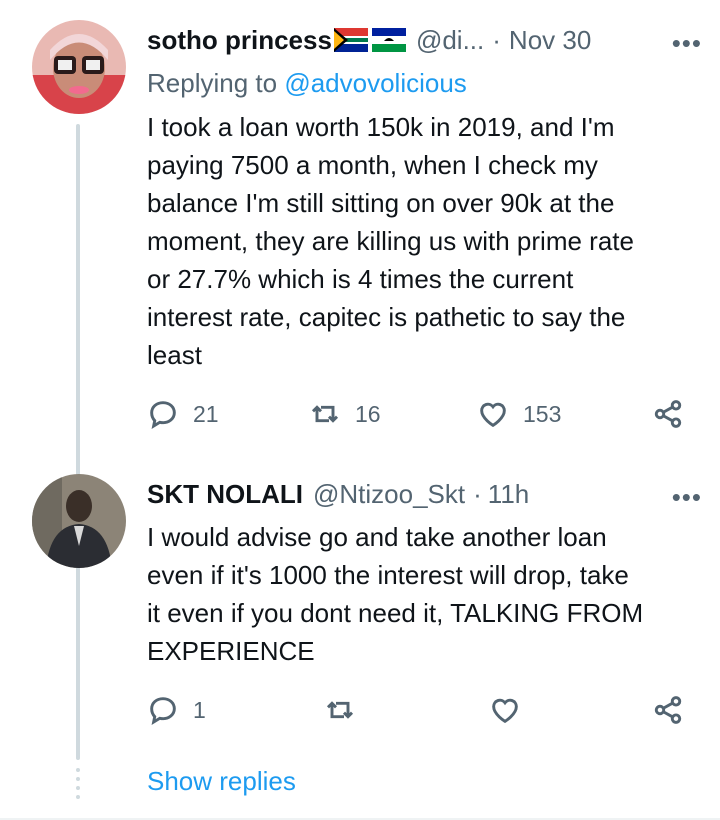 The height and width of the screenshot is (820, 720). I want to click on timestamp: 11h, so click(508, 494).